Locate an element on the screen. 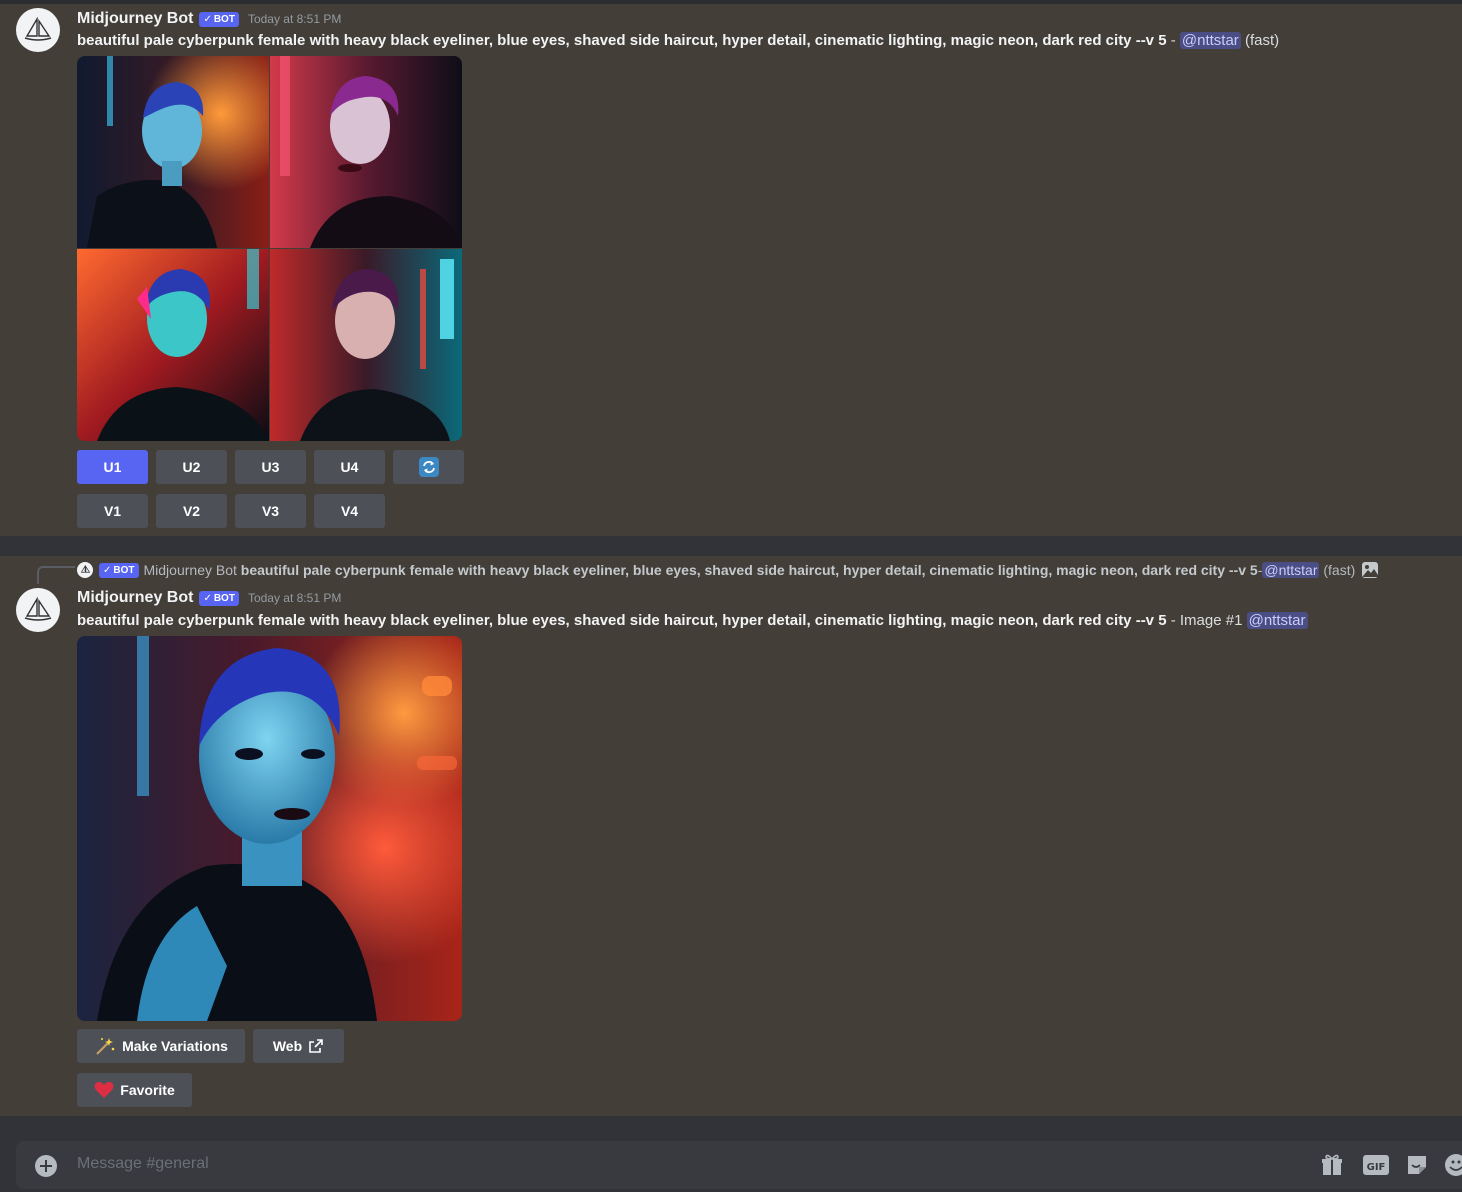 The height and width of the screenshot is (1192, 1462). variation-3-button: V3 is located at coordinates (270, 511).